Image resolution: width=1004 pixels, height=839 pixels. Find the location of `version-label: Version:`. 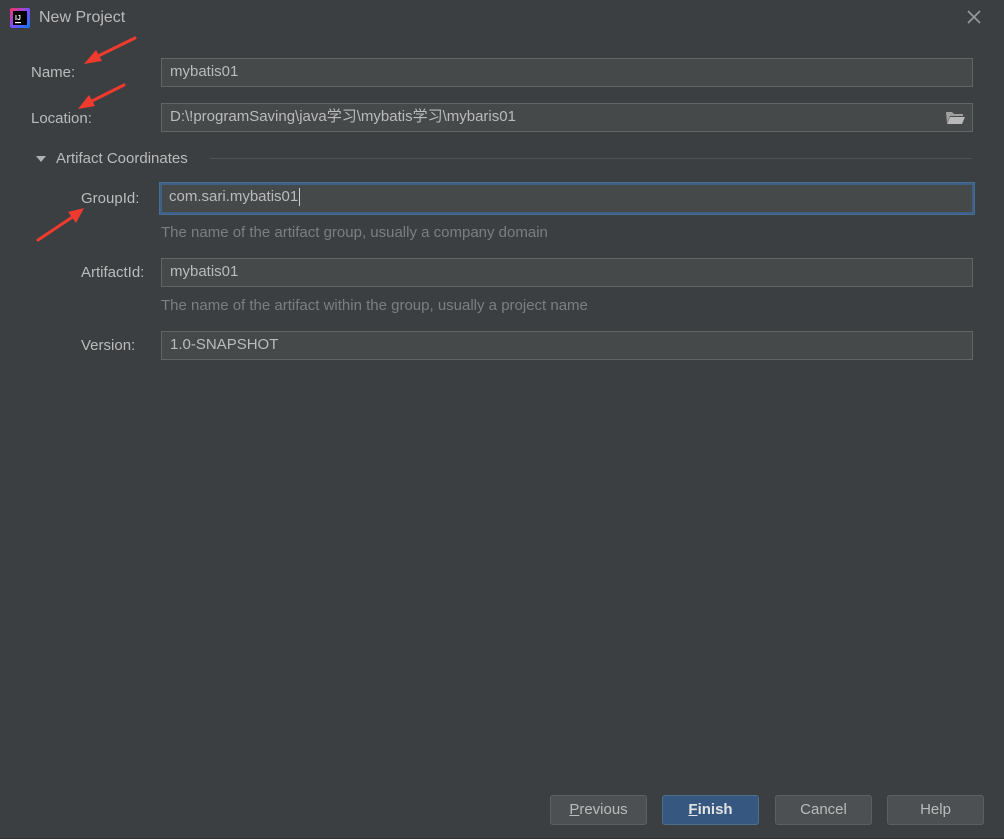

version-label: Version: is located at coordinates (108, 345).